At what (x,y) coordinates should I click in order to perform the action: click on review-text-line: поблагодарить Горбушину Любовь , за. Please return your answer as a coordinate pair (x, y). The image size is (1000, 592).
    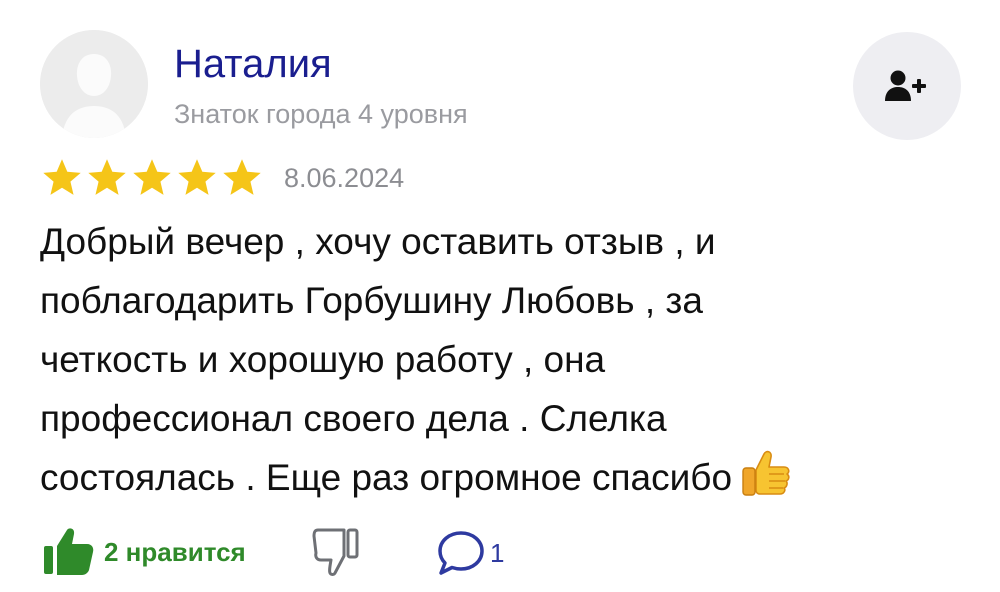
    Looking at the image, I should click on (371, 300).